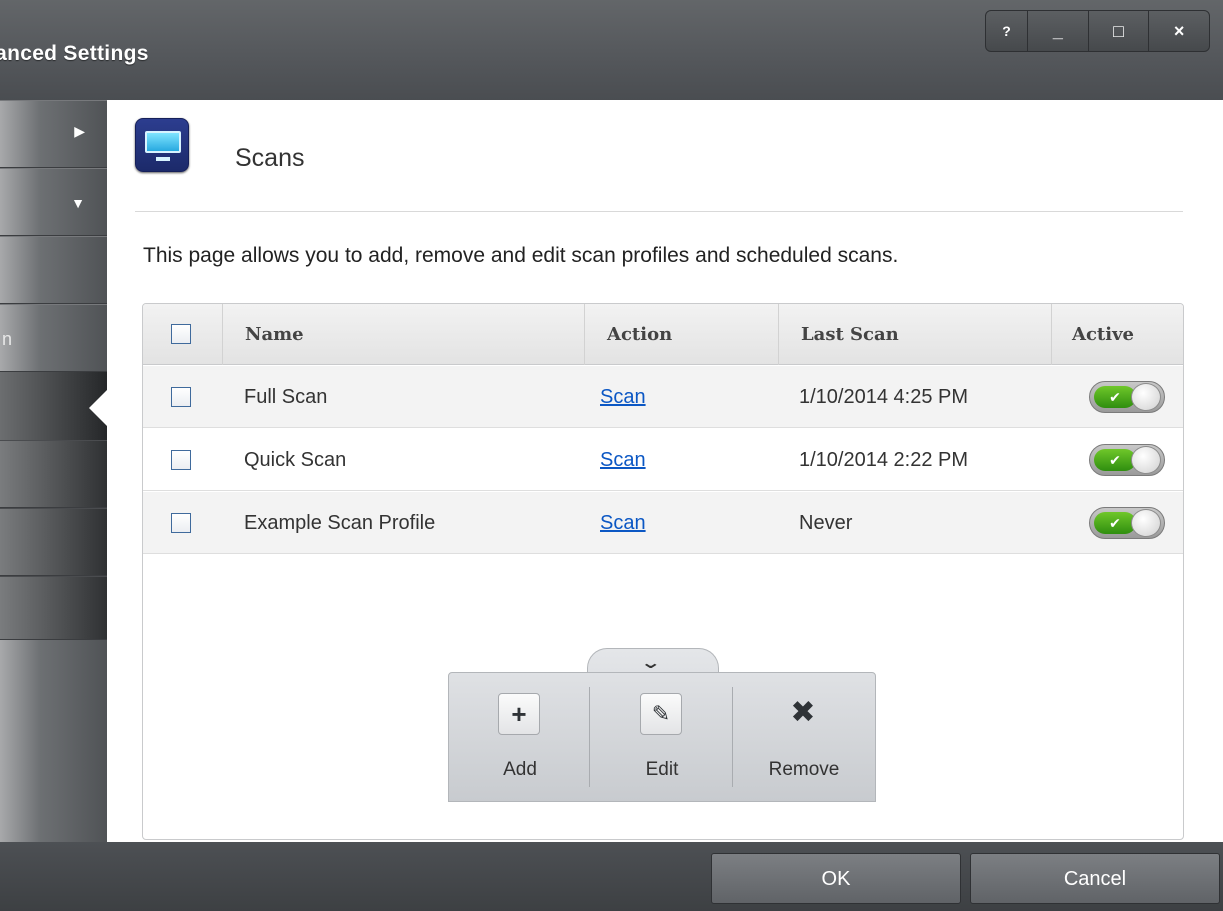 This screenshot has height=911, width=1223. What do you see at coordinates (826, 523) in the screenshot?
I see `row-last-scan: Never` at bounding box center [826, 523].